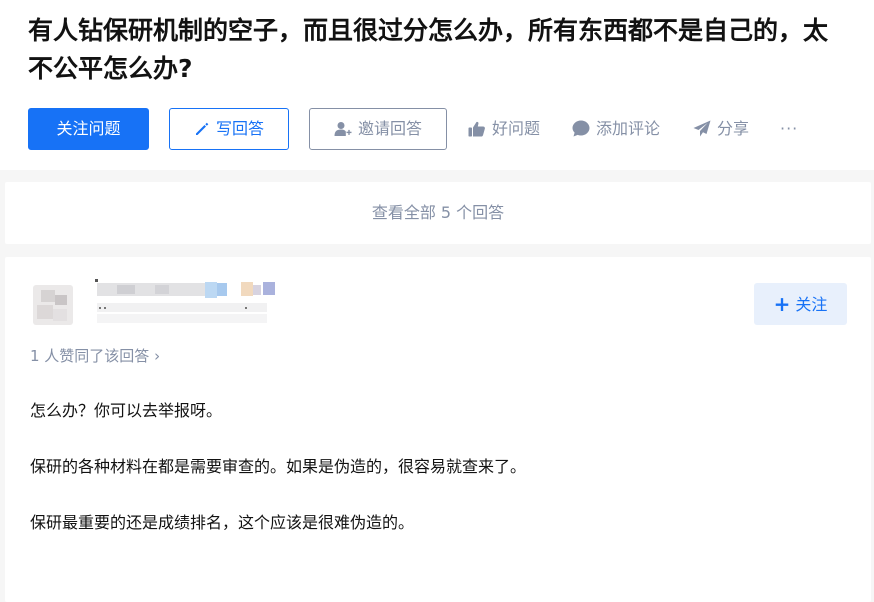 This screenshot has height=602, width=874. What do you see at coordinates (811, 304) in the screenshot?
I see `follow-user-label: 关注` at bounding box center [811, 304].